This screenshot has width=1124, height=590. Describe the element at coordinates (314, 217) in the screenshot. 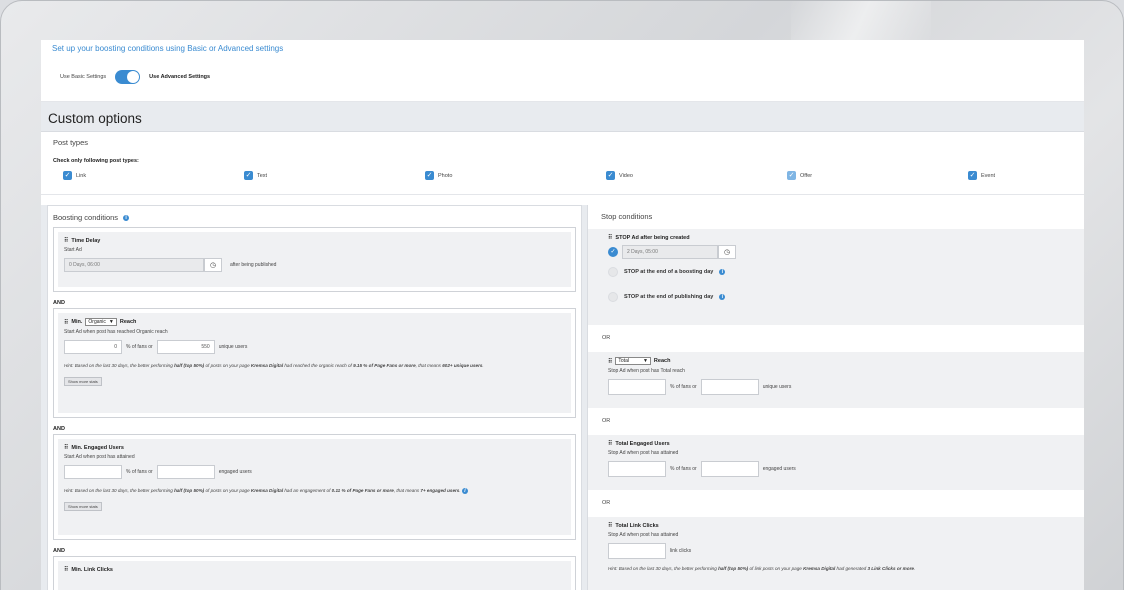

I see `boosting-conditions-title: Boosting conditions i` at that location.